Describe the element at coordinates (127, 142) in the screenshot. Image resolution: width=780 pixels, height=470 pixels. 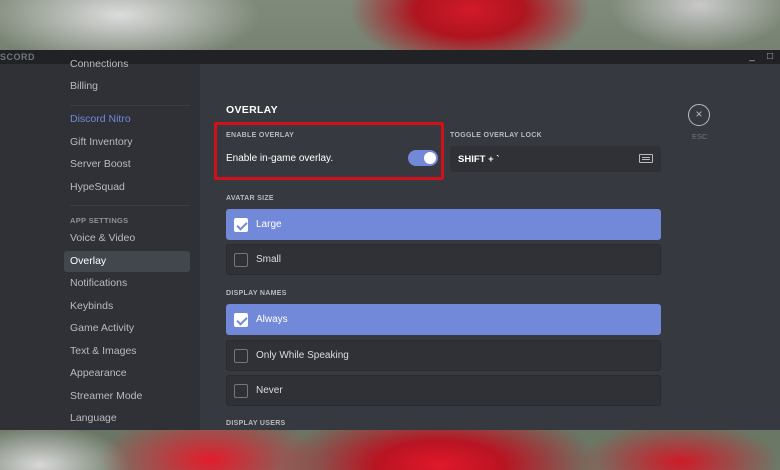
I see `sidebar-item-gift-inventory: Gift Inventory` at that location.